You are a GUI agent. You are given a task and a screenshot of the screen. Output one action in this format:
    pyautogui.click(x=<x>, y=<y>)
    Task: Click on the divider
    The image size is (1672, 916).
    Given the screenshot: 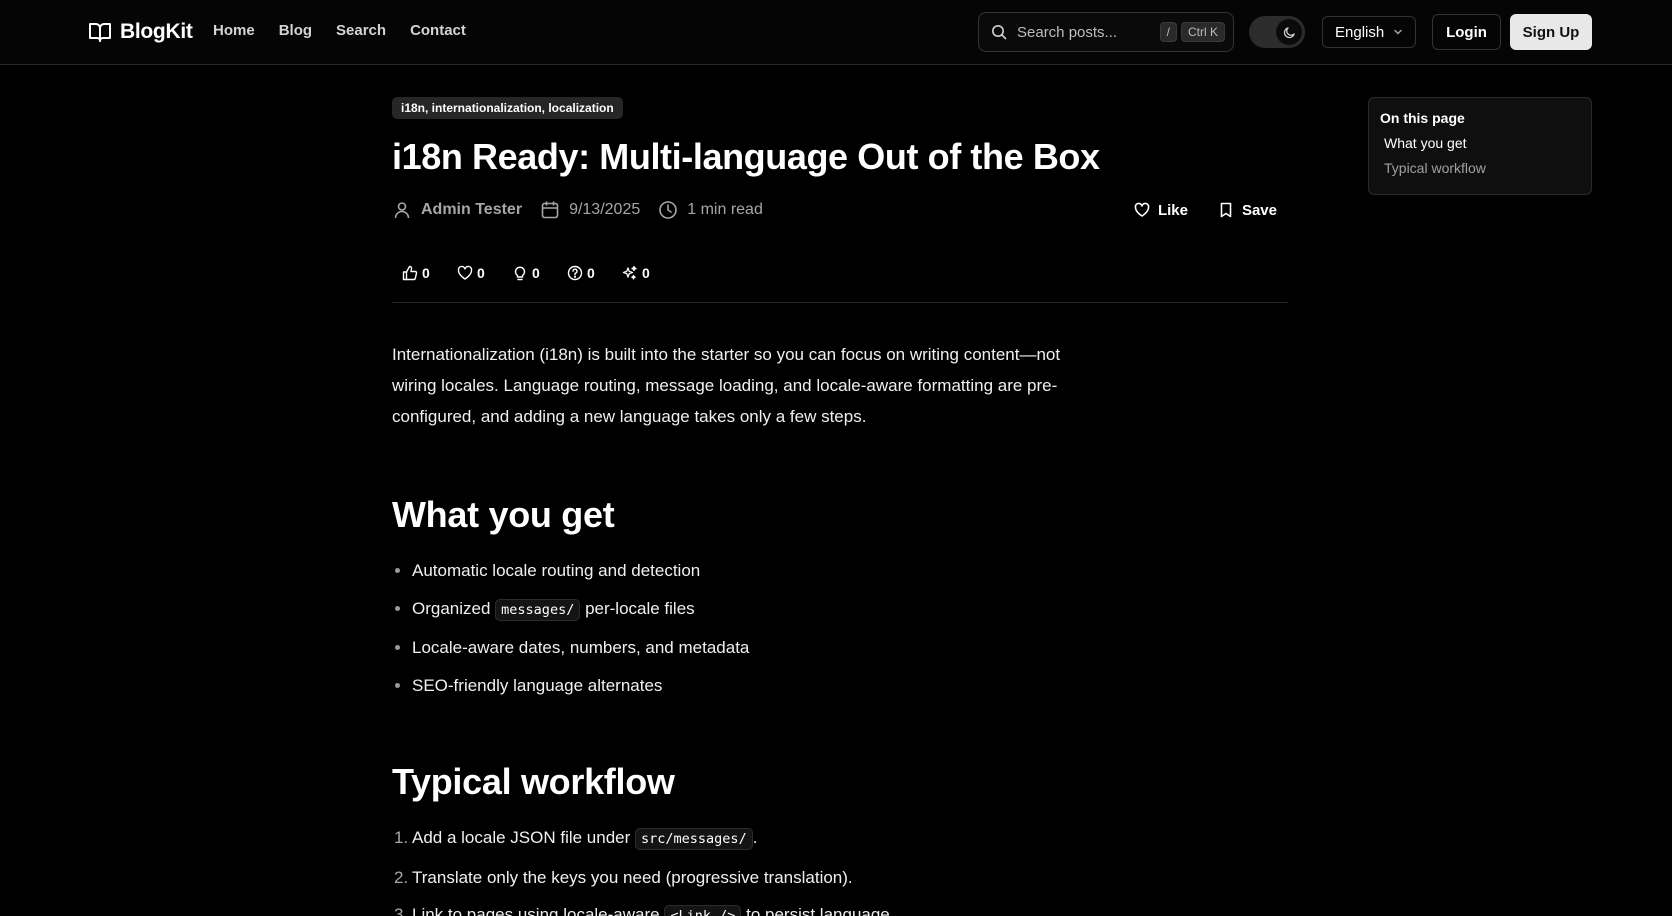 What is the action you would take?
    pyautogui.click(x=840, y=302)
    